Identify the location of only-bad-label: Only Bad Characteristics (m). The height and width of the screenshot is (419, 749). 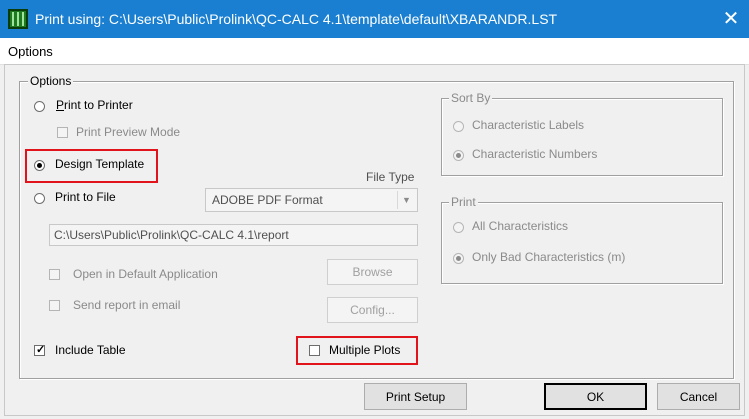
(549, 257).